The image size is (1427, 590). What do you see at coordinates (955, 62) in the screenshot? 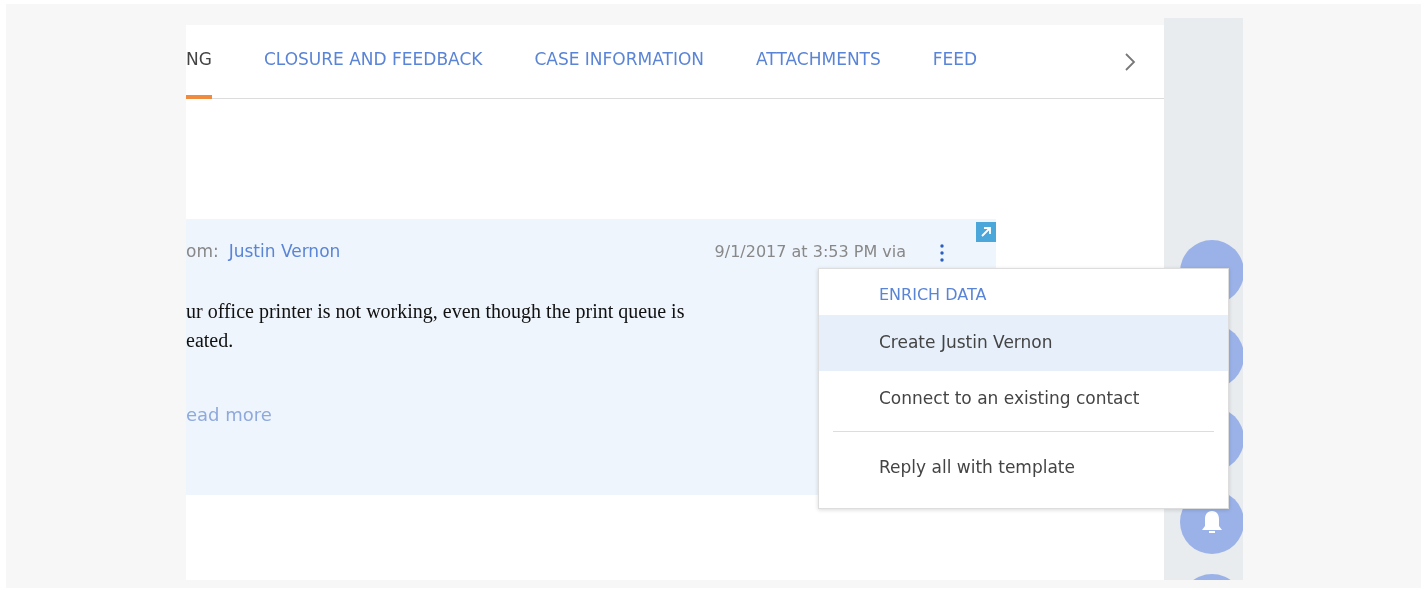
I see `tab: FEED` at bounding box center [955, 62].